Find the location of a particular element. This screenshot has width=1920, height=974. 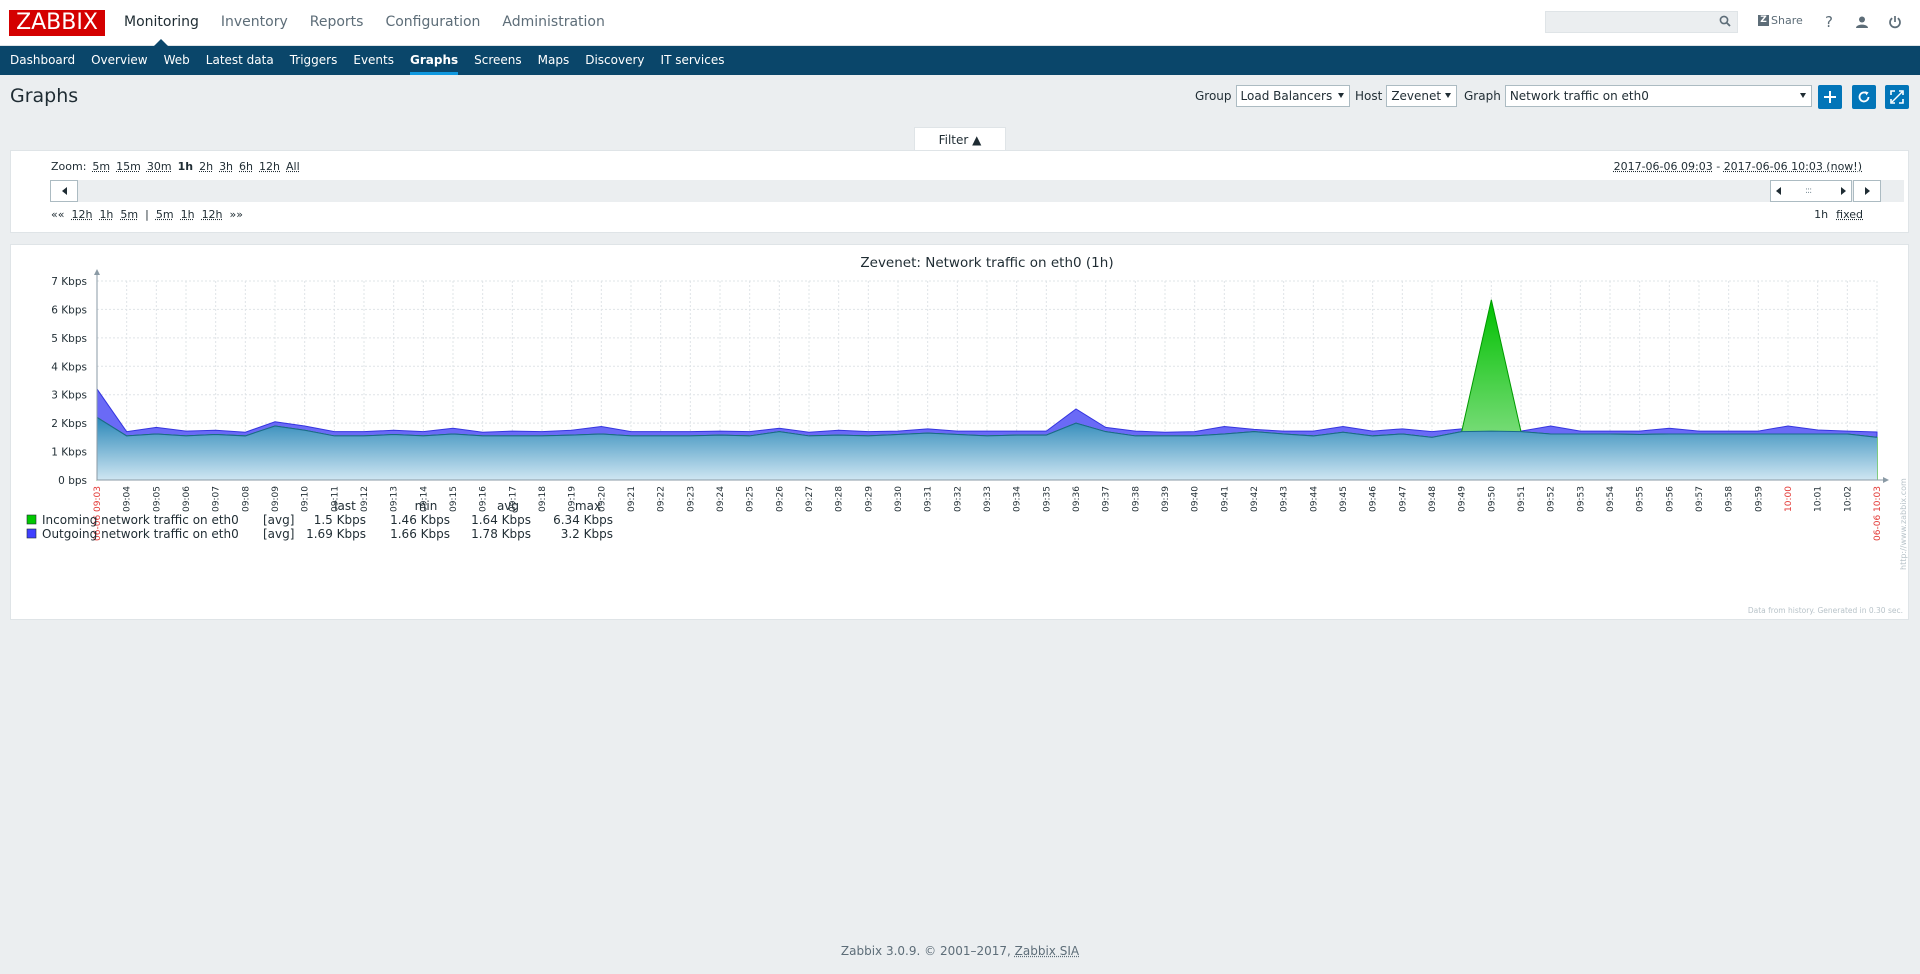

refresh-button is located at coordinates (1864, 97).